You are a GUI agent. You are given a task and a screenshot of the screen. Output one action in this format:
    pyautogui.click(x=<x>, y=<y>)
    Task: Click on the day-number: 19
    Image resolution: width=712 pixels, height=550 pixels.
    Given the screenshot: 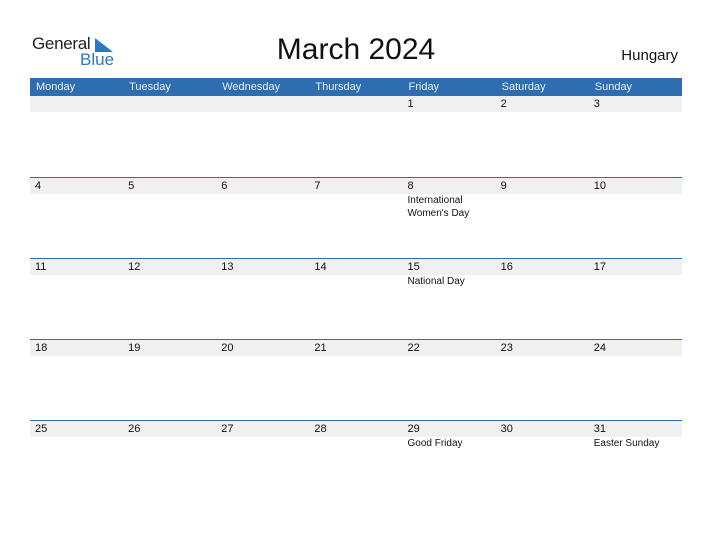 What is the action you would take?
    pyautogui.click(x=134, y=348)
    